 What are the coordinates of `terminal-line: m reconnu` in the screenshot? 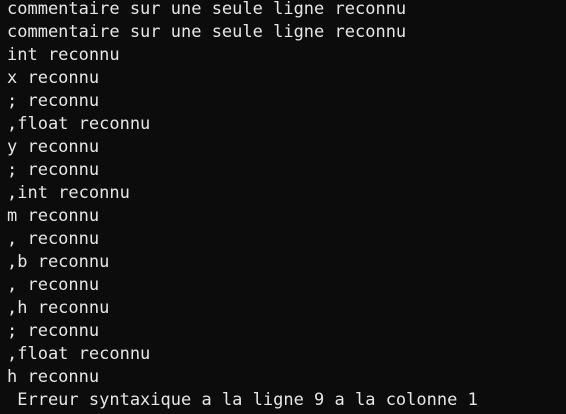 It's located at (53, 216).